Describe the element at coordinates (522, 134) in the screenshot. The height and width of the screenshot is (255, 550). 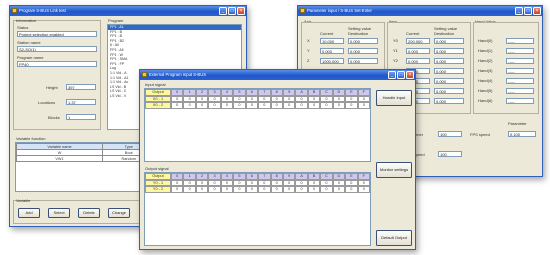
I see `fps-field: 0.100` at that location.